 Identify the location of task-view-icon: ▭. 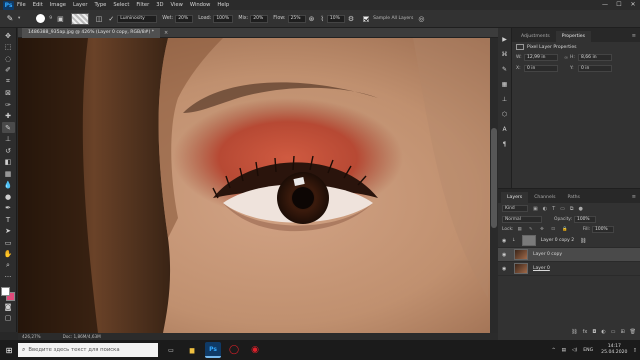
(171, 350).